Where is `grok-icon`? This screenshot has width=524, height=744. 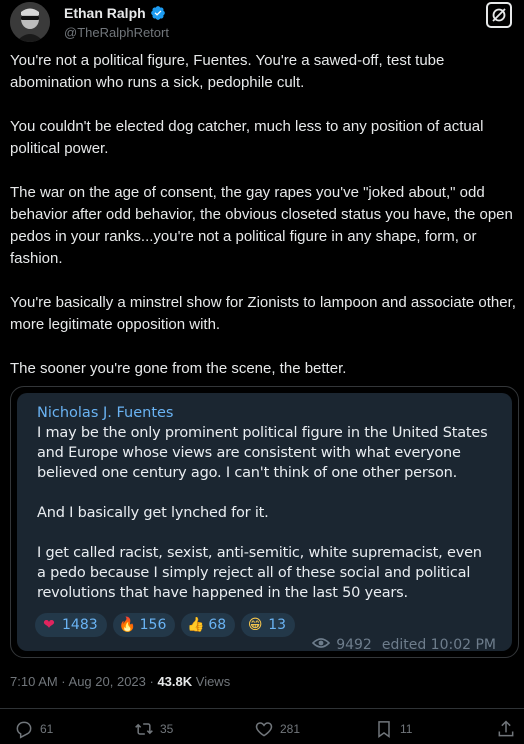
grok-icon is located at coordinates (499, 15).